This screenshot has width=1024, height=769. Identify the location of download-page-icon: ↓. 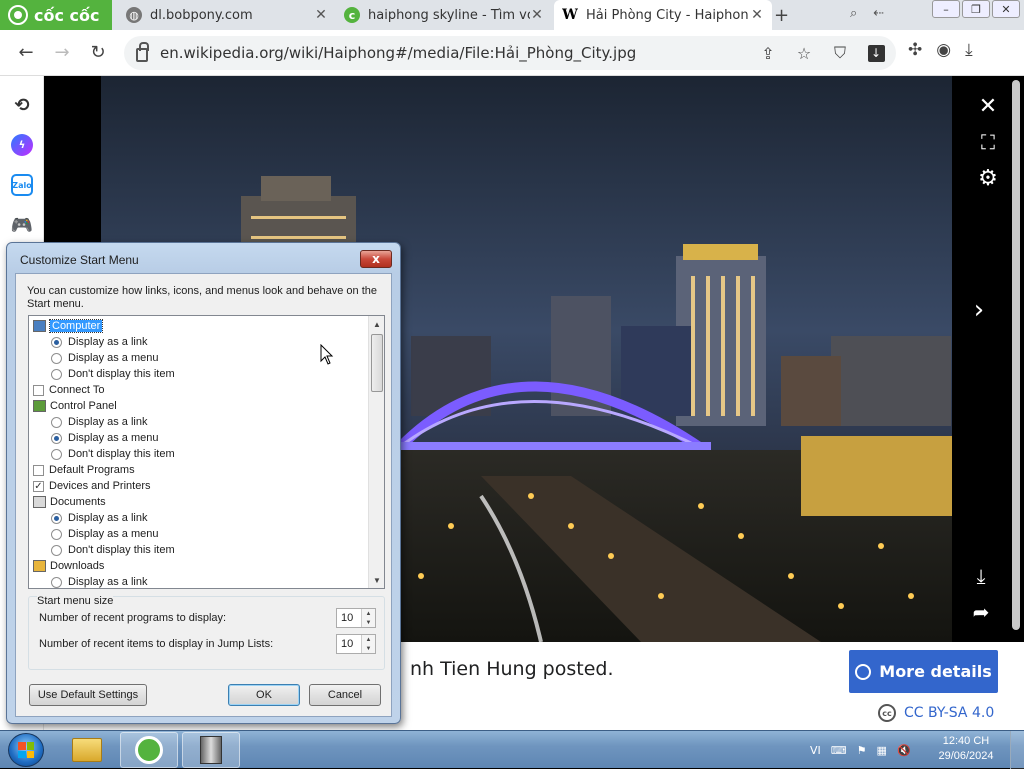
(876, 53).